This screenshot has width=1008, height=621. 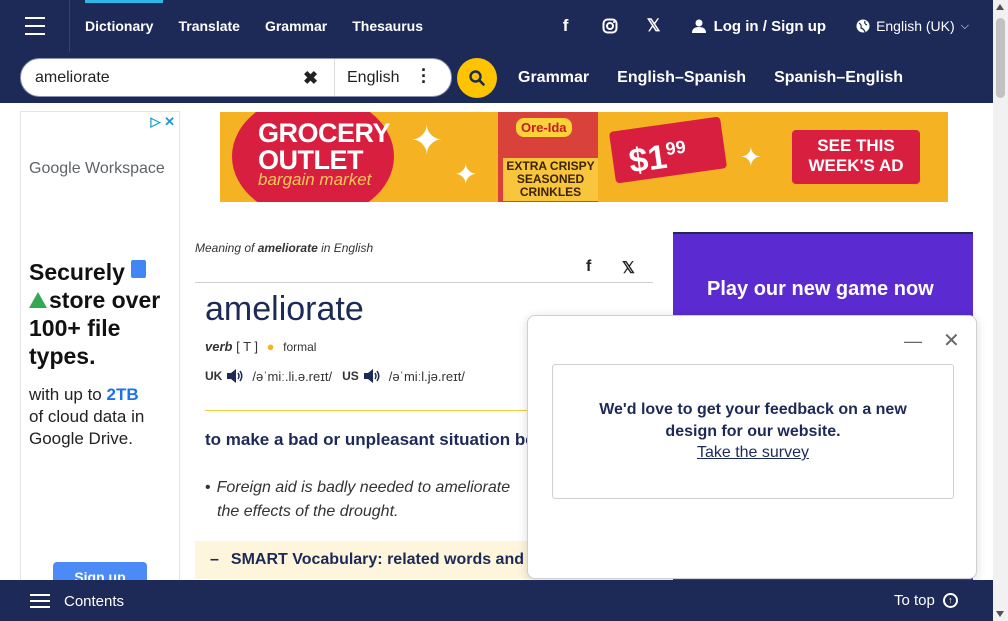 What do you see at coordinates (913, 341) in the screenshot?
I see `minimize-icon: —` at bounding box center [913, 341].